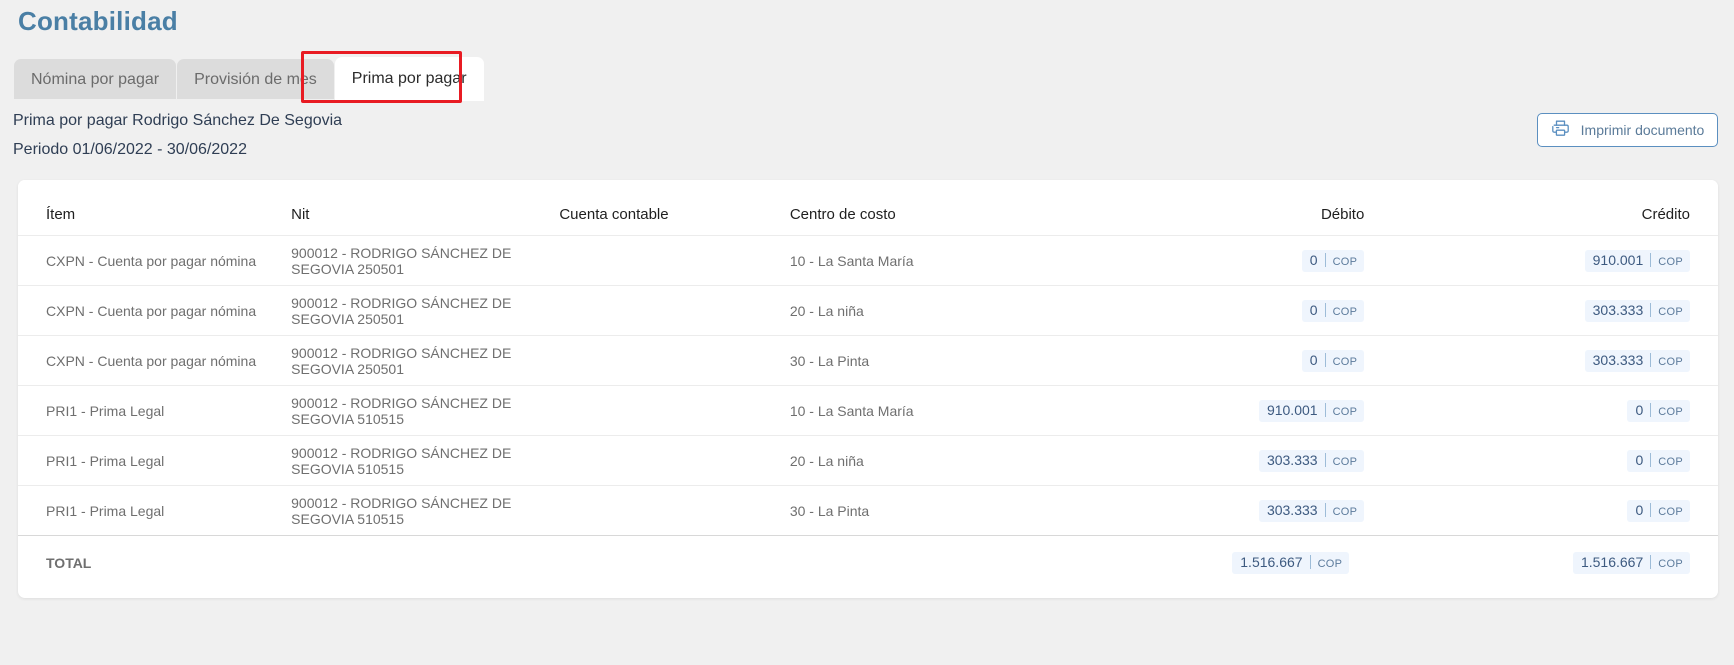 The height and width of the screenshot is (665, 1734). I want to click on column-header-cuenta-contable: Cuenta contable, so click(665, 208).